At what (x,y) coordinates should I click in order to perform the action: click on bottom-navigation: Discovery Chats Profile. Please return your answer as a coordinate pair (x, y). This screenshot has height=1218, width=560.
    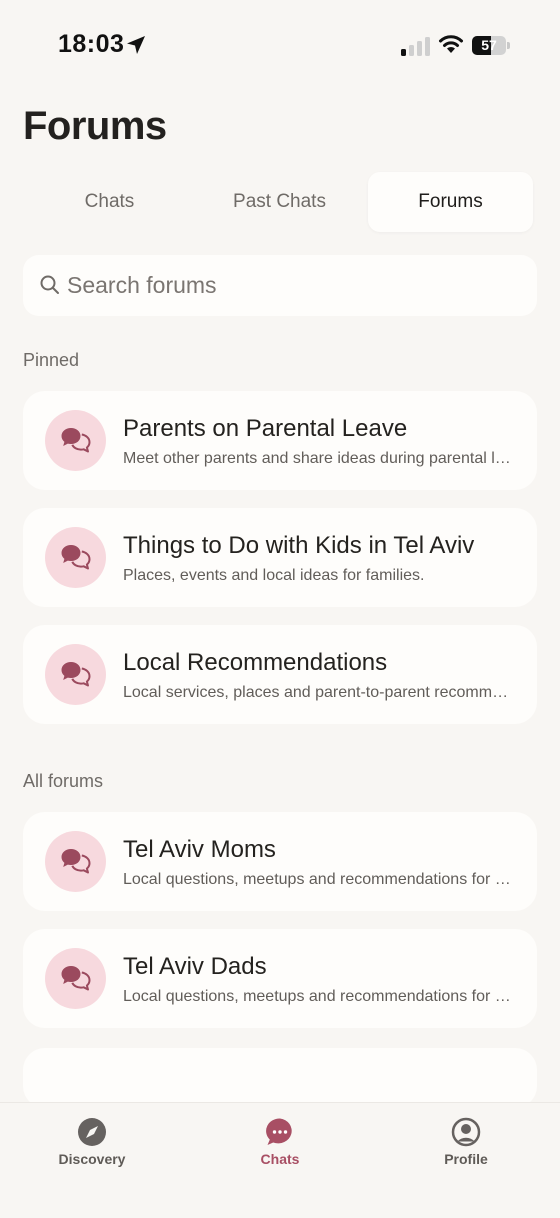
    Looking at the image, I should click on (280, 1160).